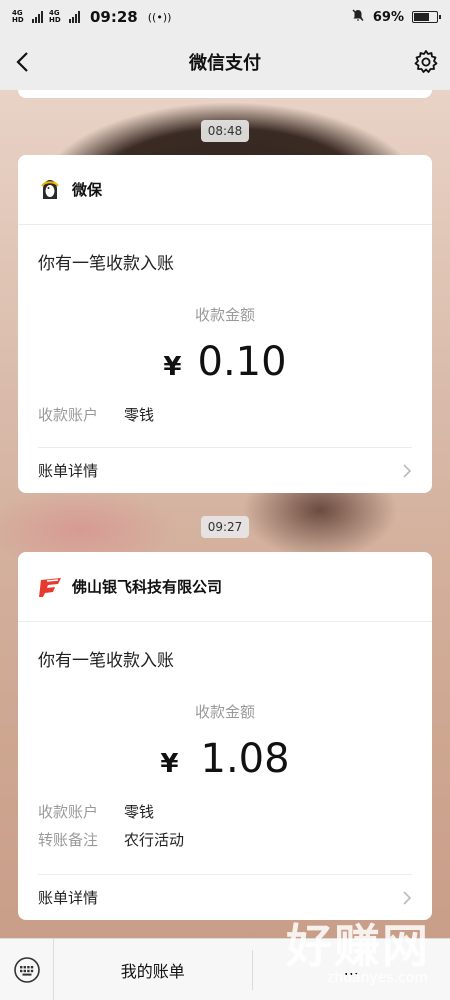  I want to click on info-key: 转账备注, so click(68, 840).